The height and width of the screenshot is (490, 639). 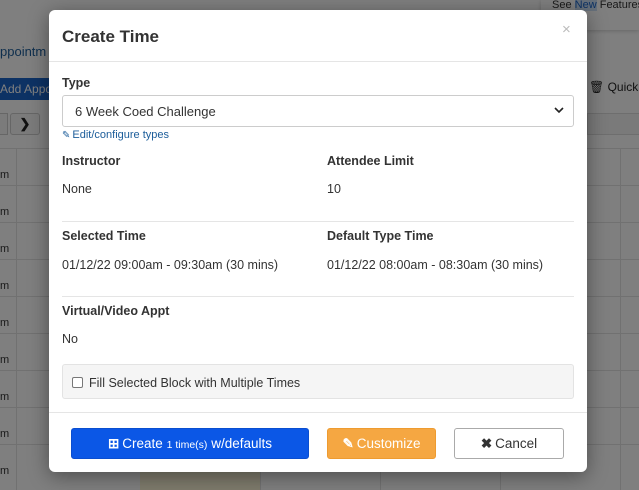 I want to click on edit-configure-types-link: ✎ Edit/configure types, so click(x=115, y=135).